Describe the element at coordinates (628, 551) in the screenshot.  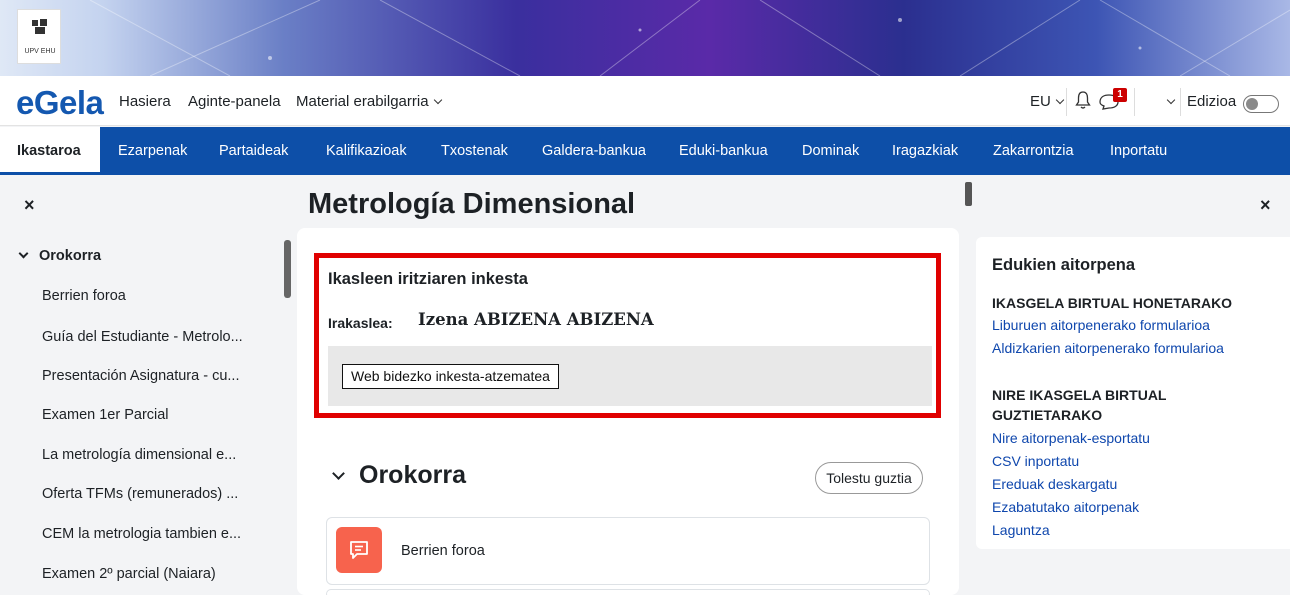
I see `activity-forum: Berrien foroa` at that location.